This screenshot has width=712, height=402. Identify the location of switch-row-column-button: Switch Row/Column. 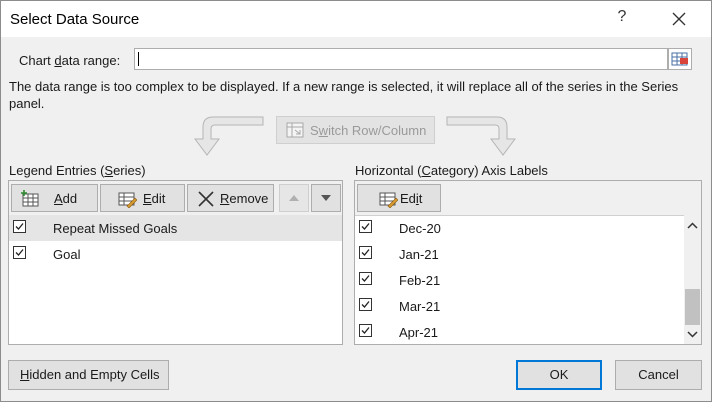
(355, 130).